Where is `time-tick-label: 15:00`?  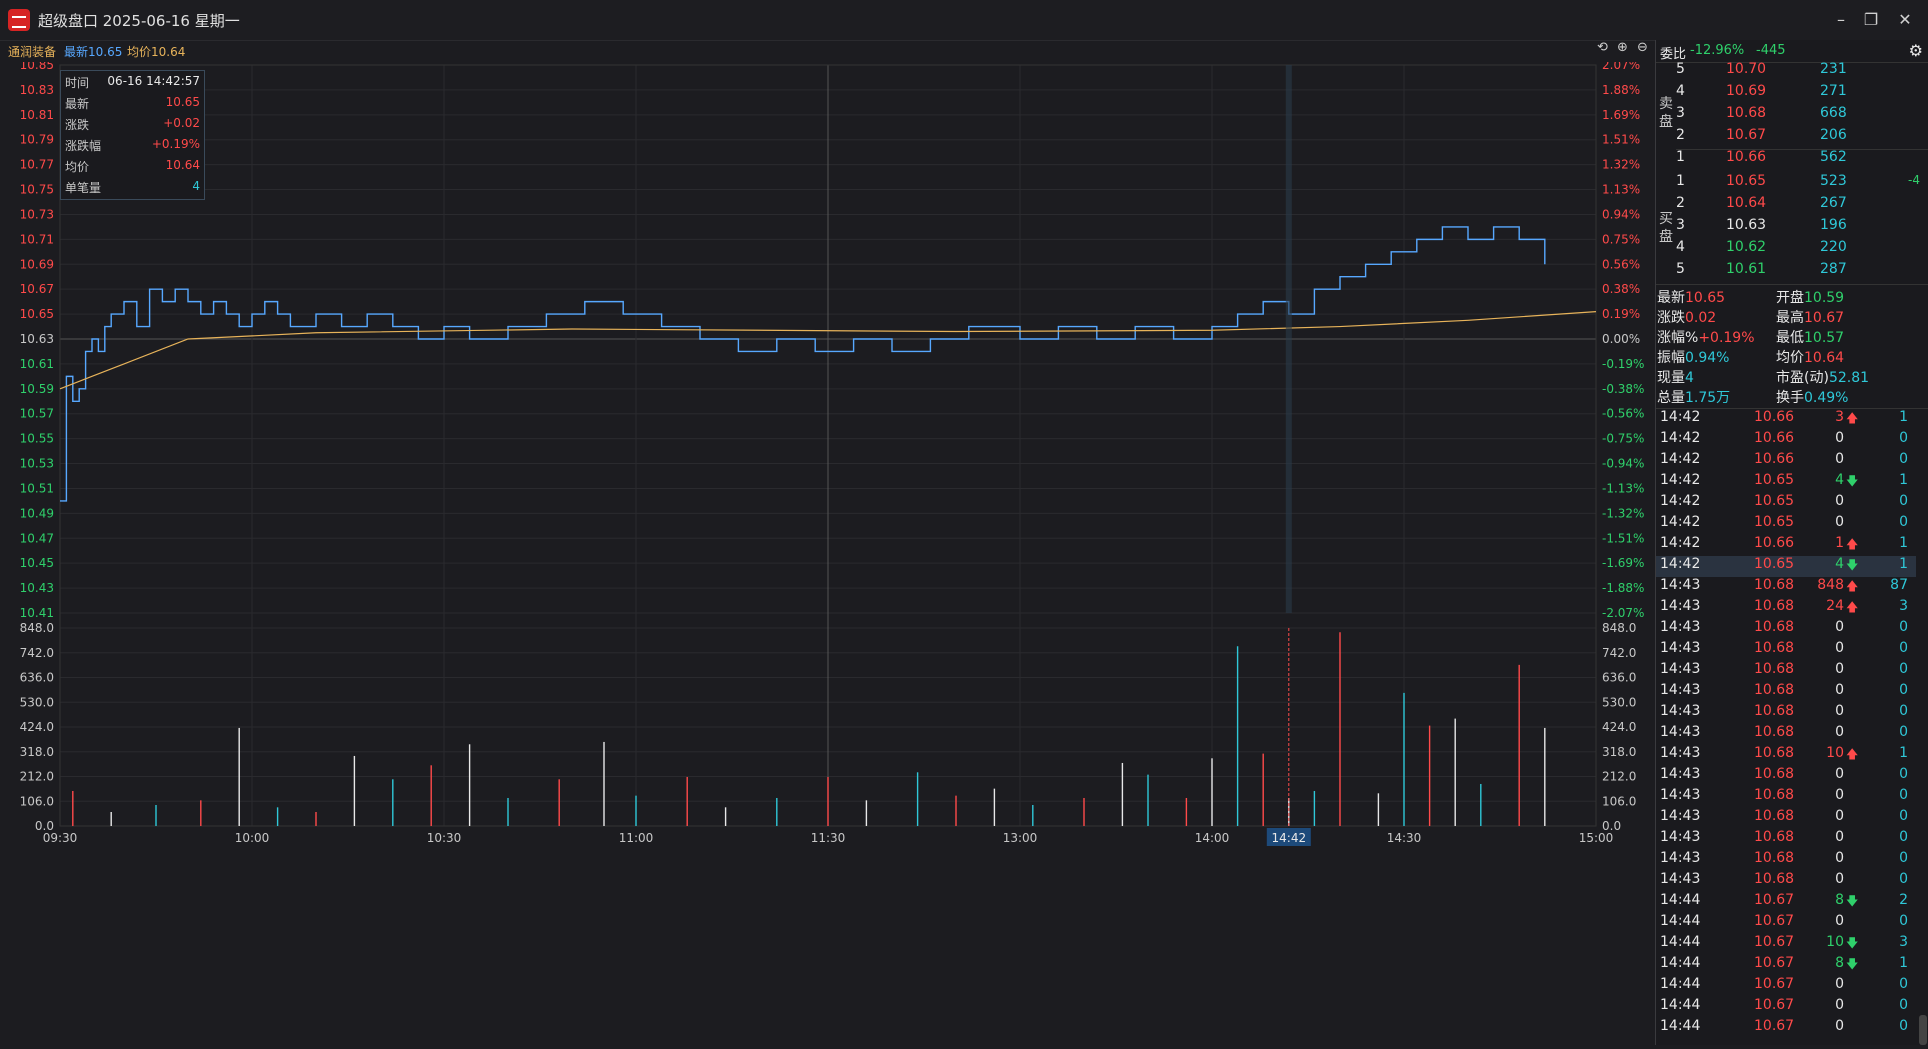
time-tick-label: 15:00 is located at coordinates (1596, 838).